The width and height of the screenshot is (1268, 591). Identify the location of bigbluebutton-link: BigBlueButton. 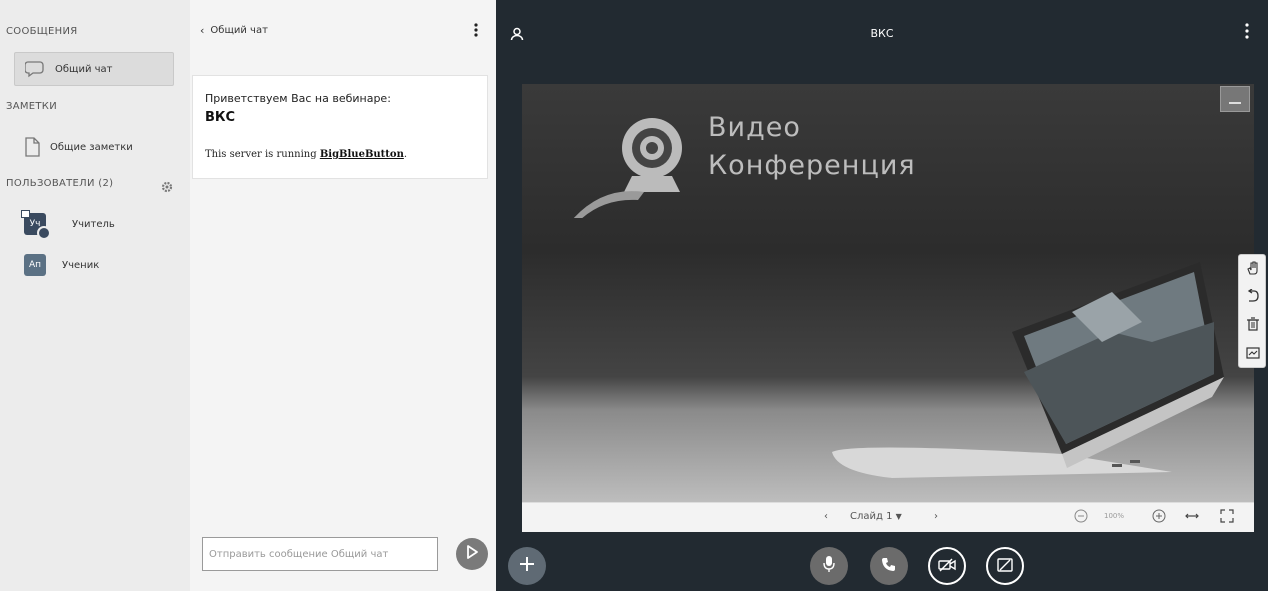
(362, 154).